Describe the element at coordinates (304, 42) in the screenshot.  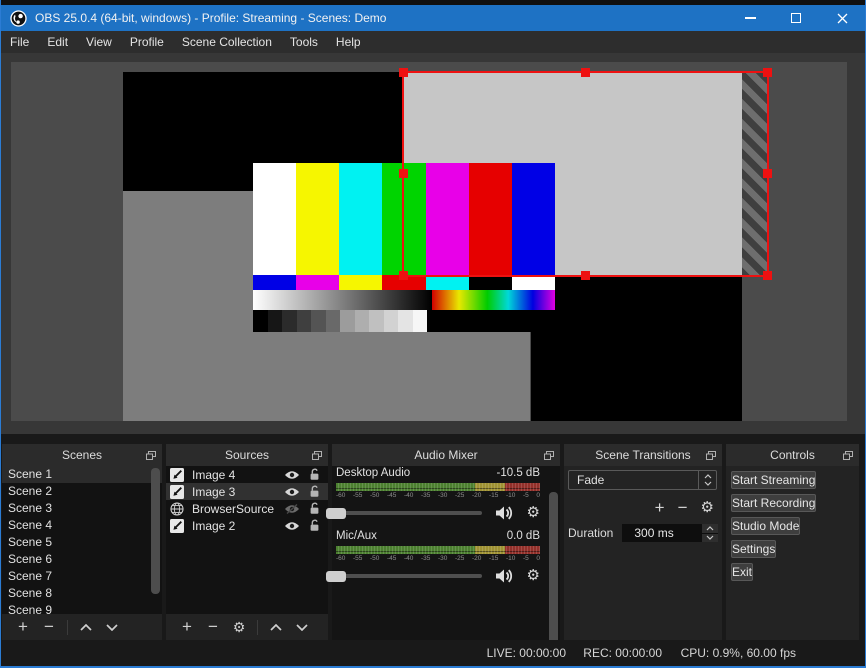
I see `menu-tools: Tools` at that location.